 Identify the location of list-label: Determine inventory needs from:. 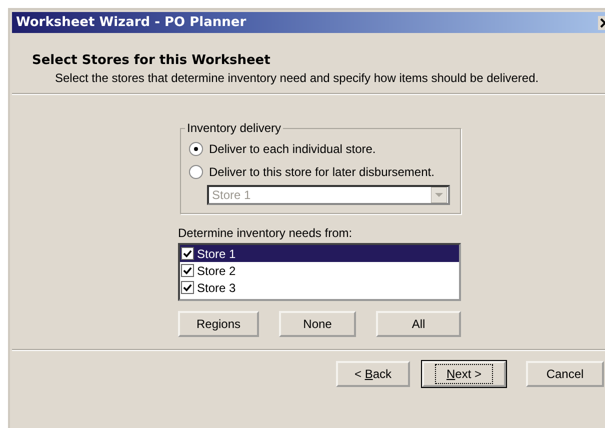
(266, 233).